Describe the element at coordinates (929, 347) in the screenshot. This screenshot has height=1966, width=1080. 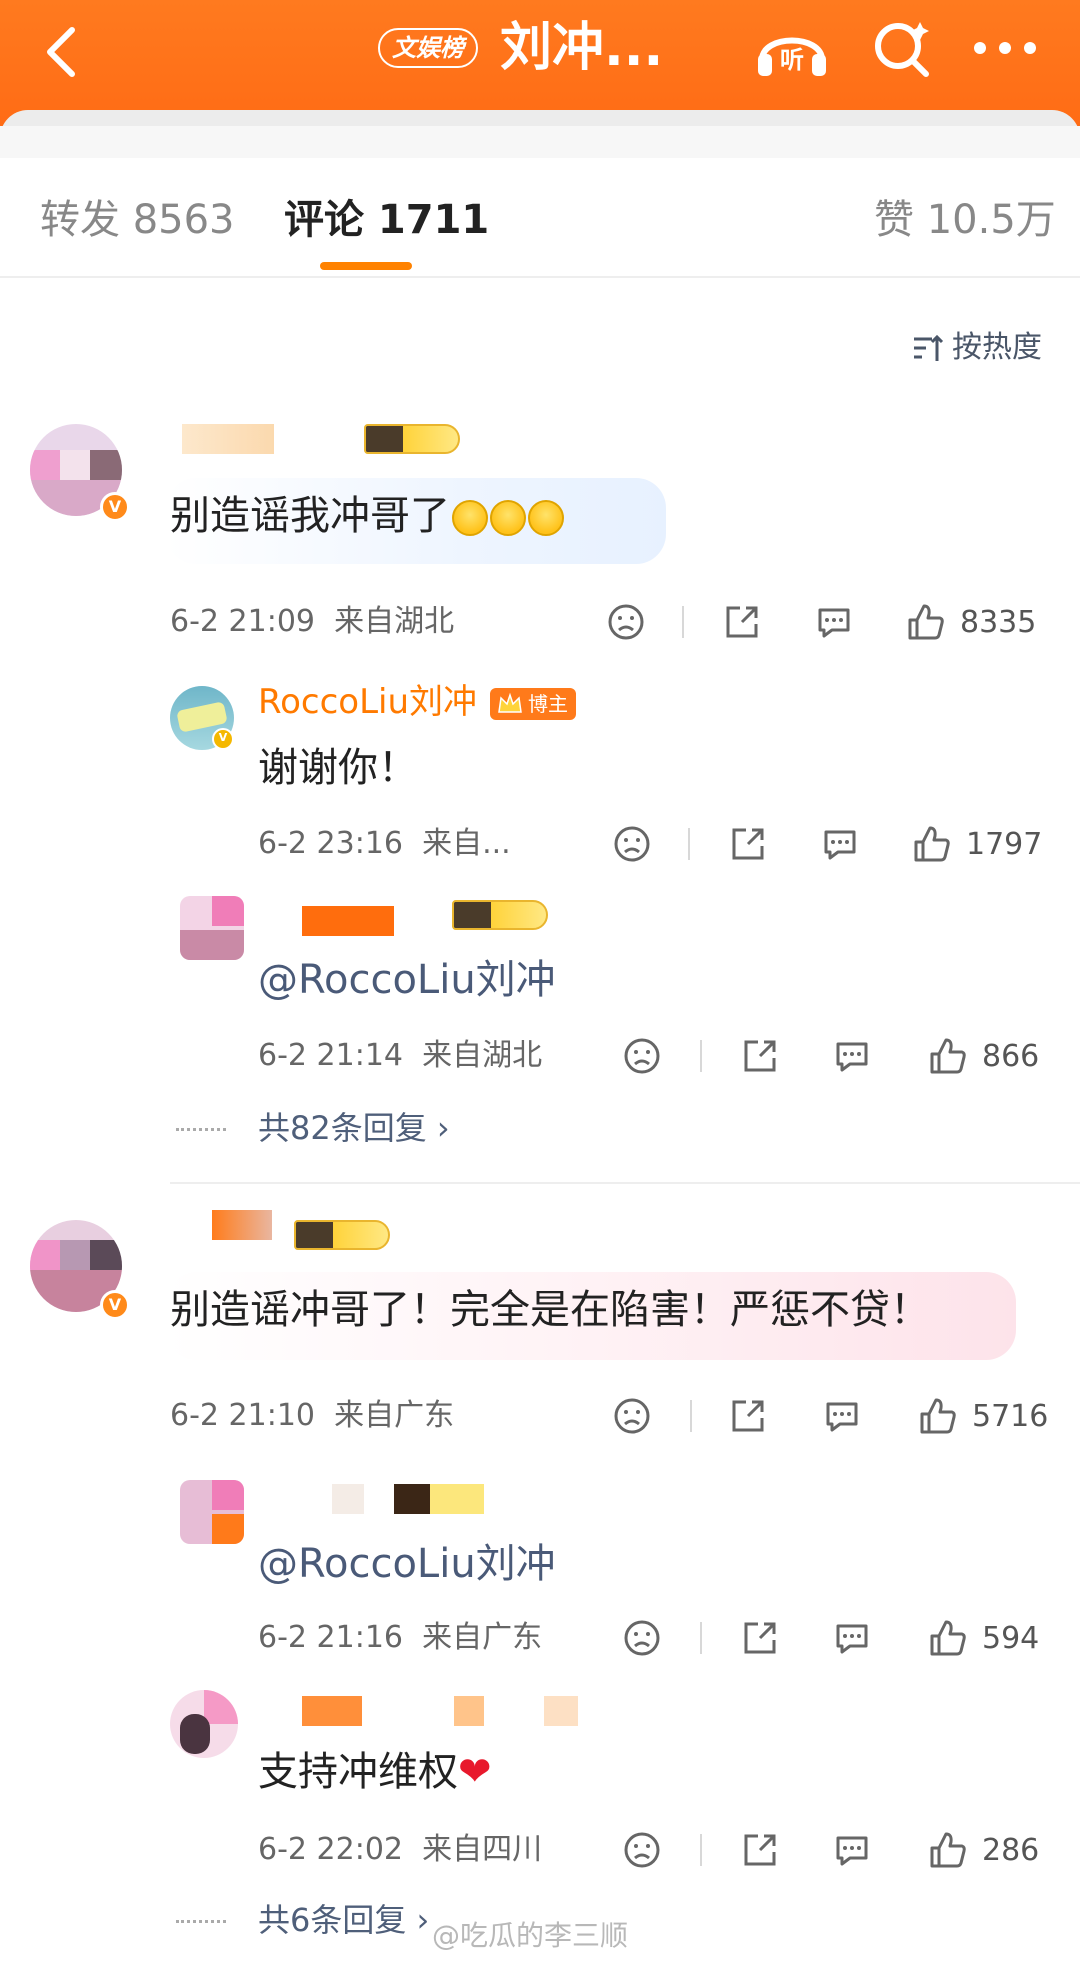
I see `sort-icon` at that location.